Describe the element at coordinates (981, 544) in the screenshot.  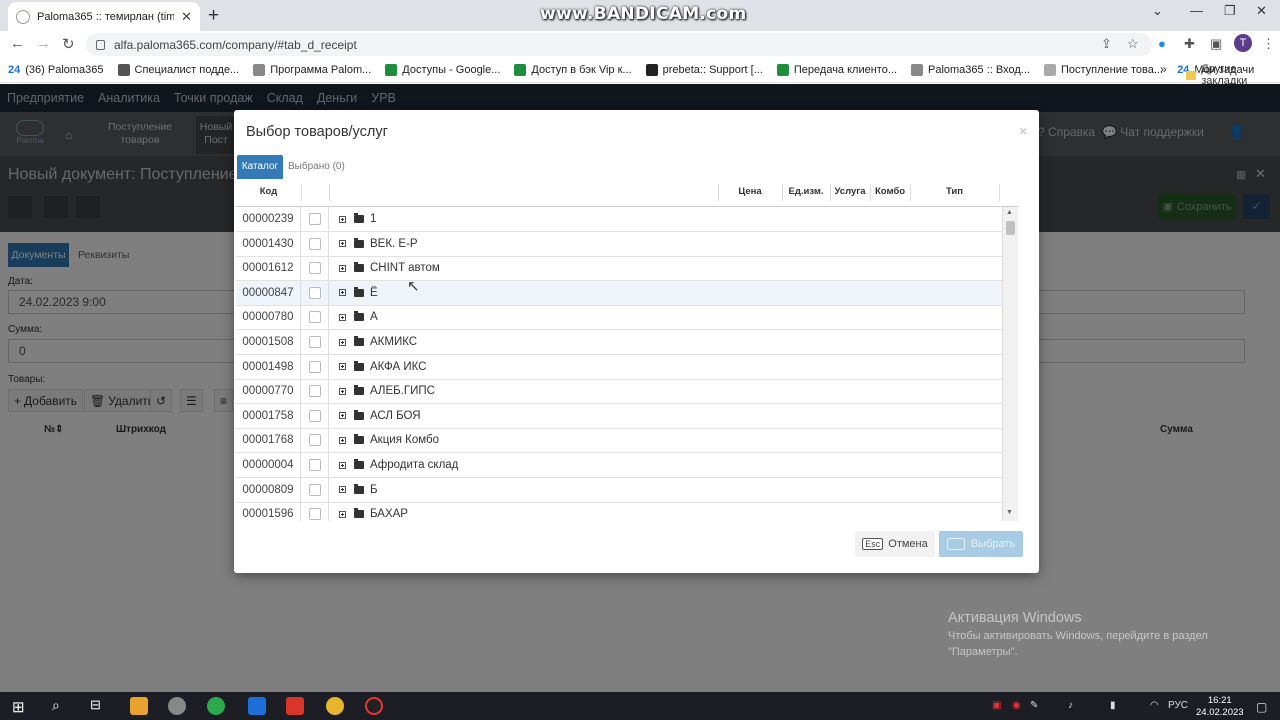
I see `select-button: Выбрать` at that location.